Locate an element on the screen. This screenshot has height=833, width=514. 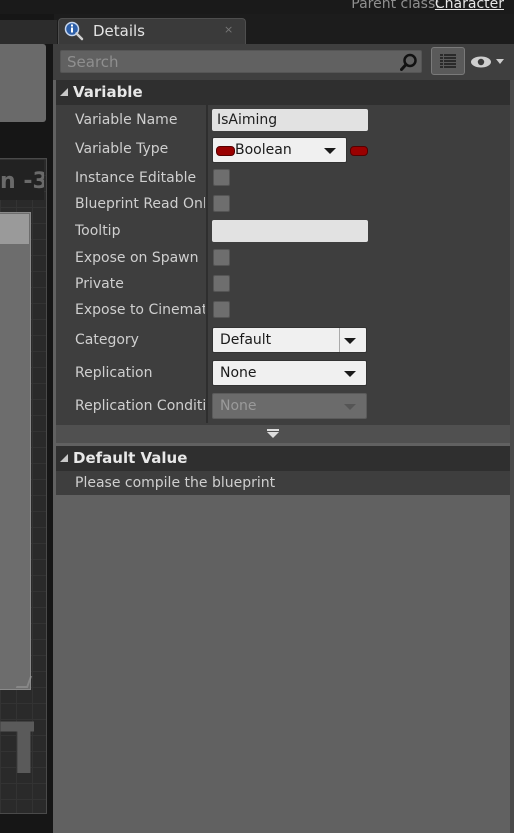
private-label: Private is located at coordinates (99, 284).